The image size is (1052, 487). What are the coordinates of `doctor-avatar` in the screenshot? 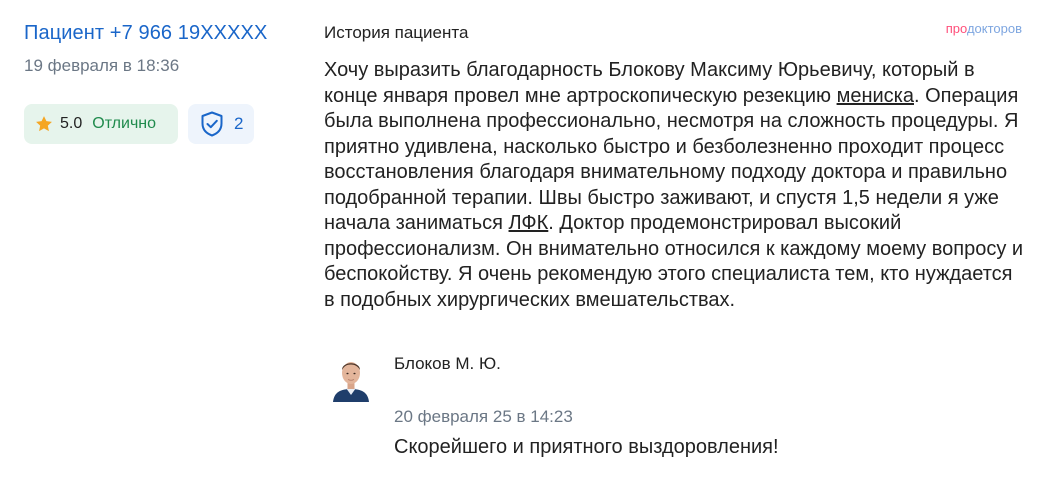 It's located at (351, 378).